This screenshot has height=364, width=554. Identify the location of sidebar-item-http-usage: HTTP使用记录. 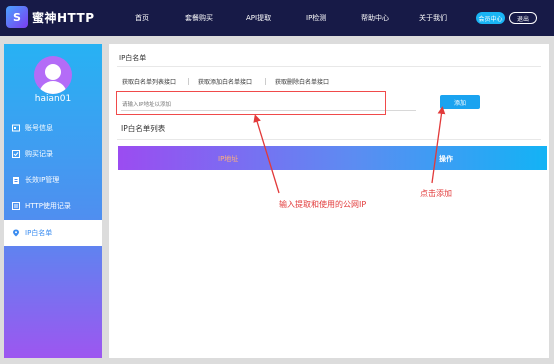
(53, 206).